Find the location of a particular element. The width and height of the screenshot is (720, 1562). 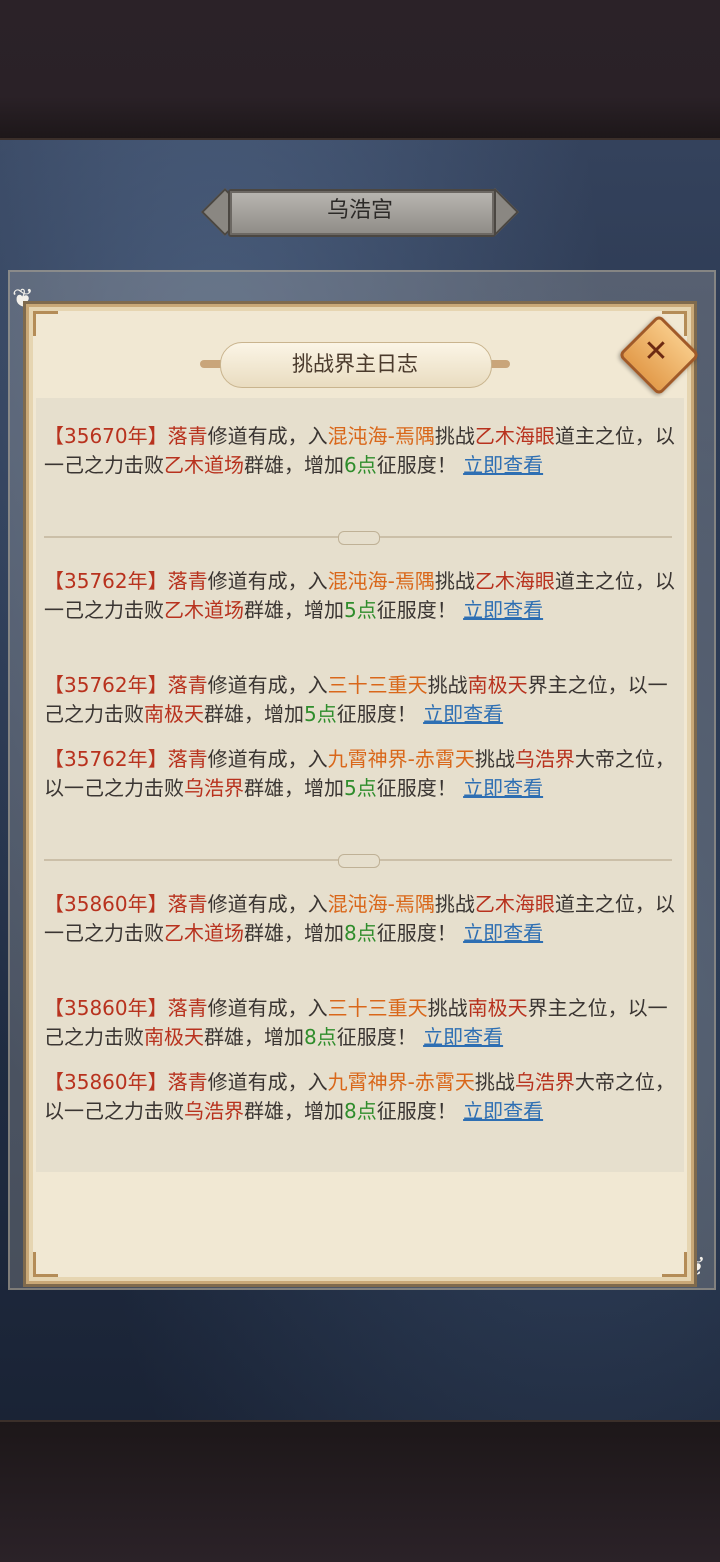

bottom-bar is located at coordinates (360, 1491).